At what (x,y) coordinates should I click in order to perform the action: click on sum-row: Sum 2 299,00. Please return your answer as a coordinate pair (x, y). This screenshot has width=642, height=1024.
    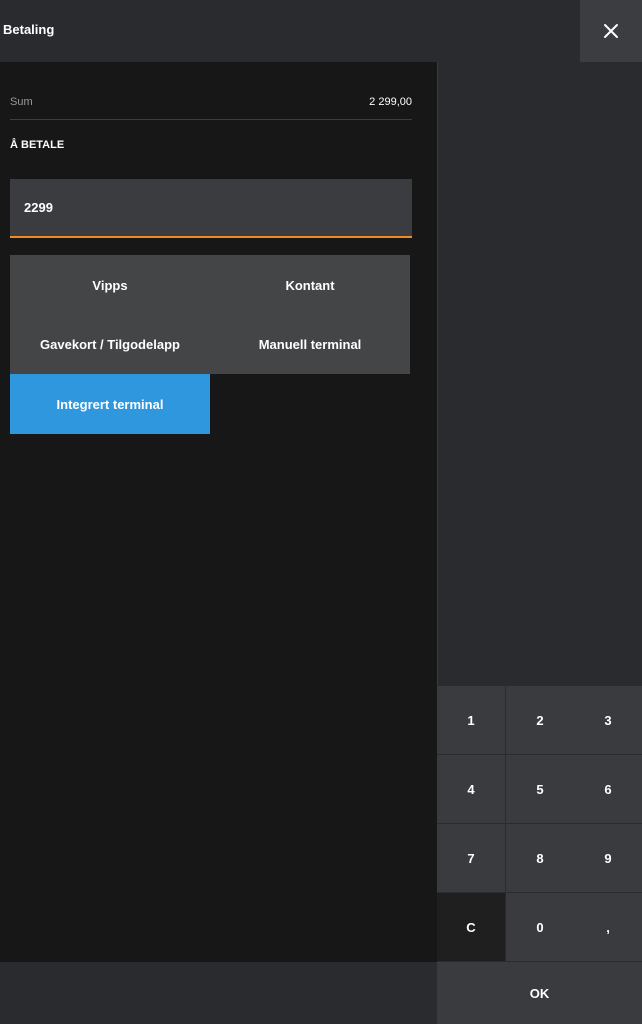
    Looking at the image, I should click on (211, 108).